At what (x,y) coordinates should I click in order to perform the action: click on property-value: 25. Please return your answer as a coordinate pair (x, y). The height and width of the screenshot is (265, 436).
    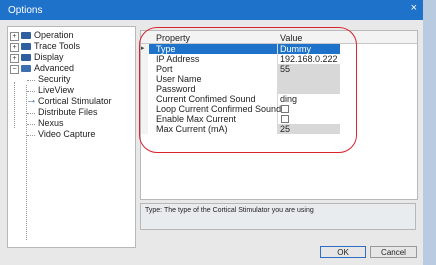
    Looking at the image, I should click on (309, 129).